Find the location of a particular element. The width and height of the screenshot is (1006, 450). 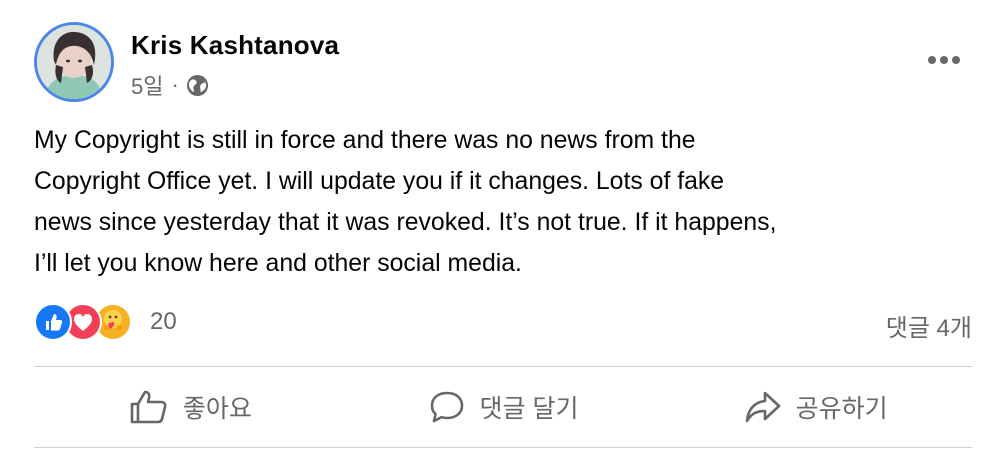

share-icon is located at coordinates (762, 407).